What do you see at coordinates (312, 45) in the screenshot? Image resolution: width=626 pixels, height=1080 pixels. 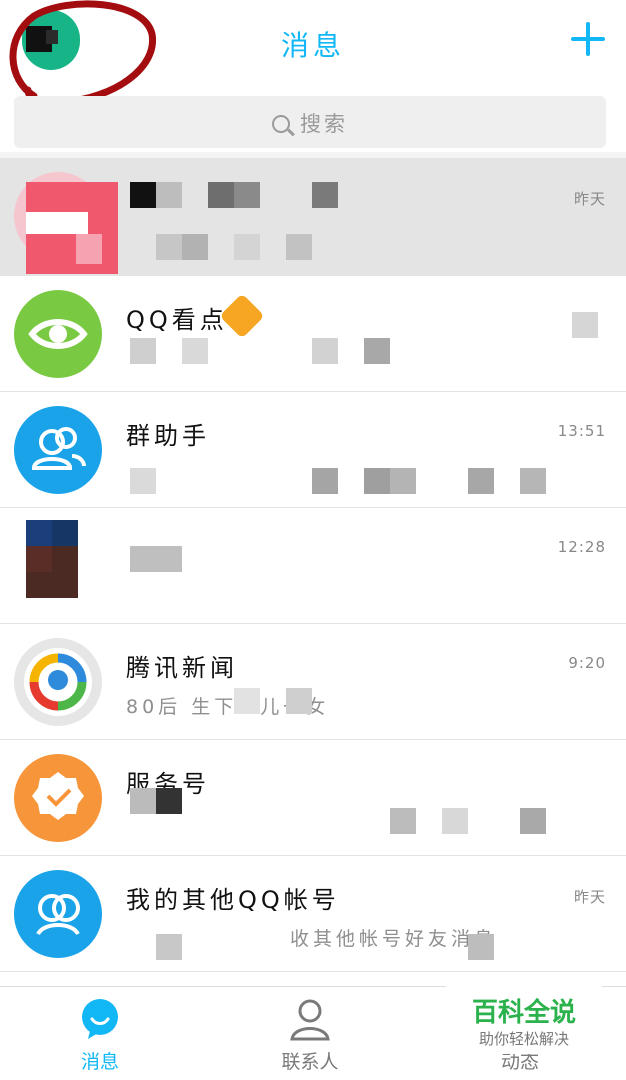 I see `page-title: 消息` at bounding box center [312, 45].